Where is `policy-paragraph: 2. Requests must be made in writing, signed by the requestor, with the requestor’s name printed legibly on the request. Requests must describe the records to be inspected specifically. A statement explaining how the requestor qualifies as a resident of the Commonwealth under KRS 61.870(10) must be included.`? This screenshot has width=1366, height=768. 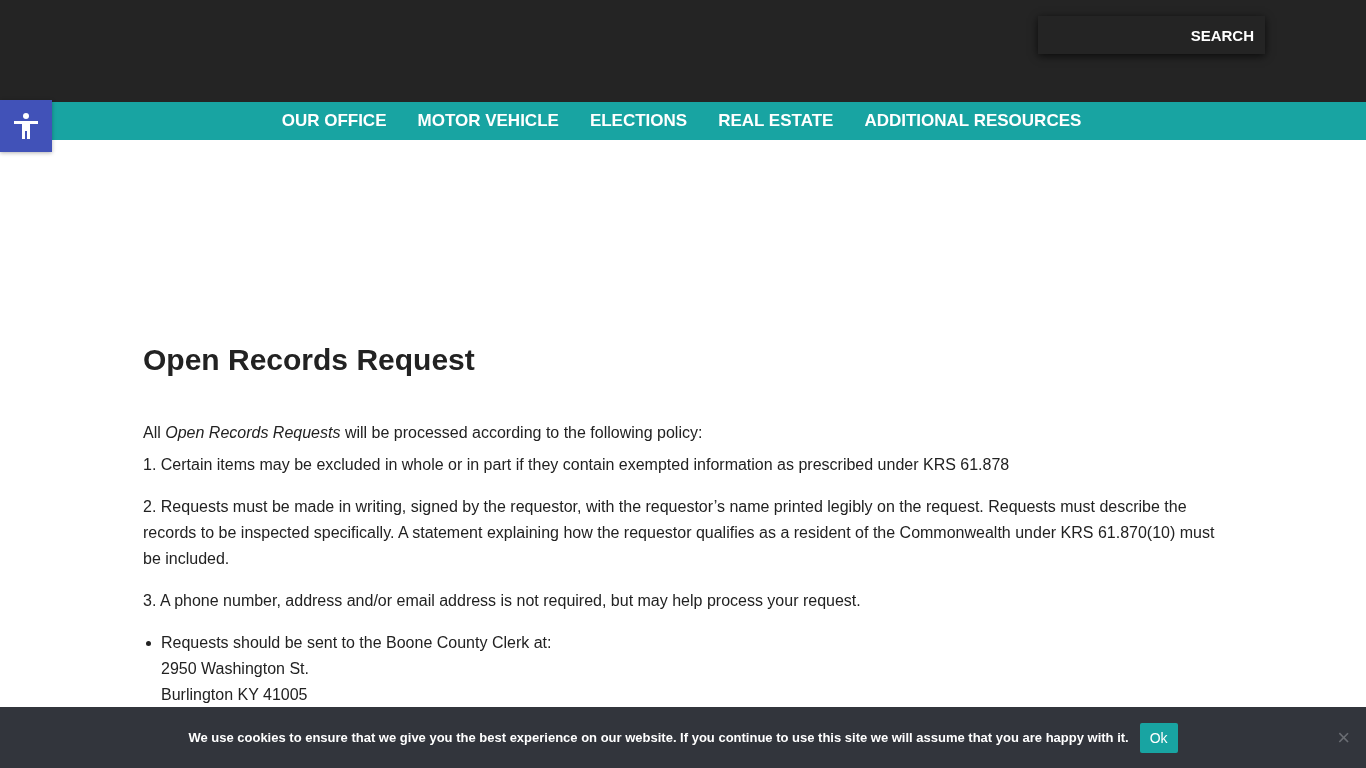
policy-paragraph: 2. Requests must be made in writing, signed by the requestor, with the requestor’s name printed legibly on the request. Requests must describe the records to be inspected specifically. A statement explaining how the requestor qualifies as a resident of the Commonwealth under KRS 61.870(10) must be included. is located at coordinates (679, 533).